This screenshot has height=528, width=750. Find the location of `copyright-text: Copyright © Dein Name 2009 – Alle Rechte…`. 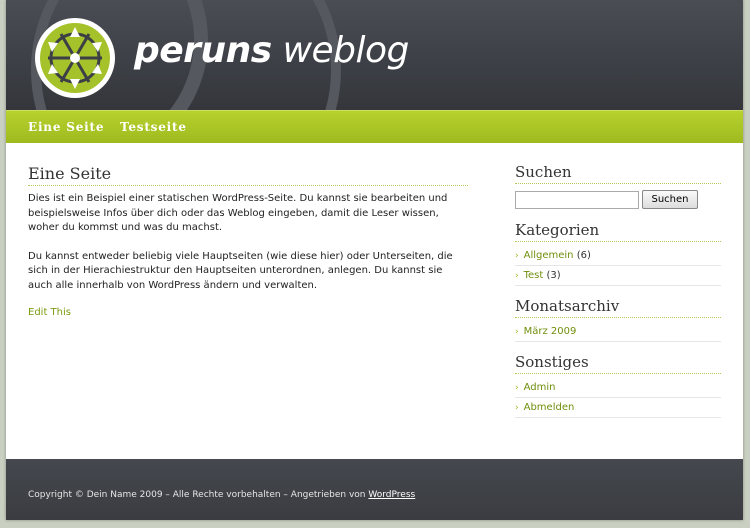

copyright-text: Copyright © Dein Name 2009 – Alle Rechte… is located at coordinates (197, 495).